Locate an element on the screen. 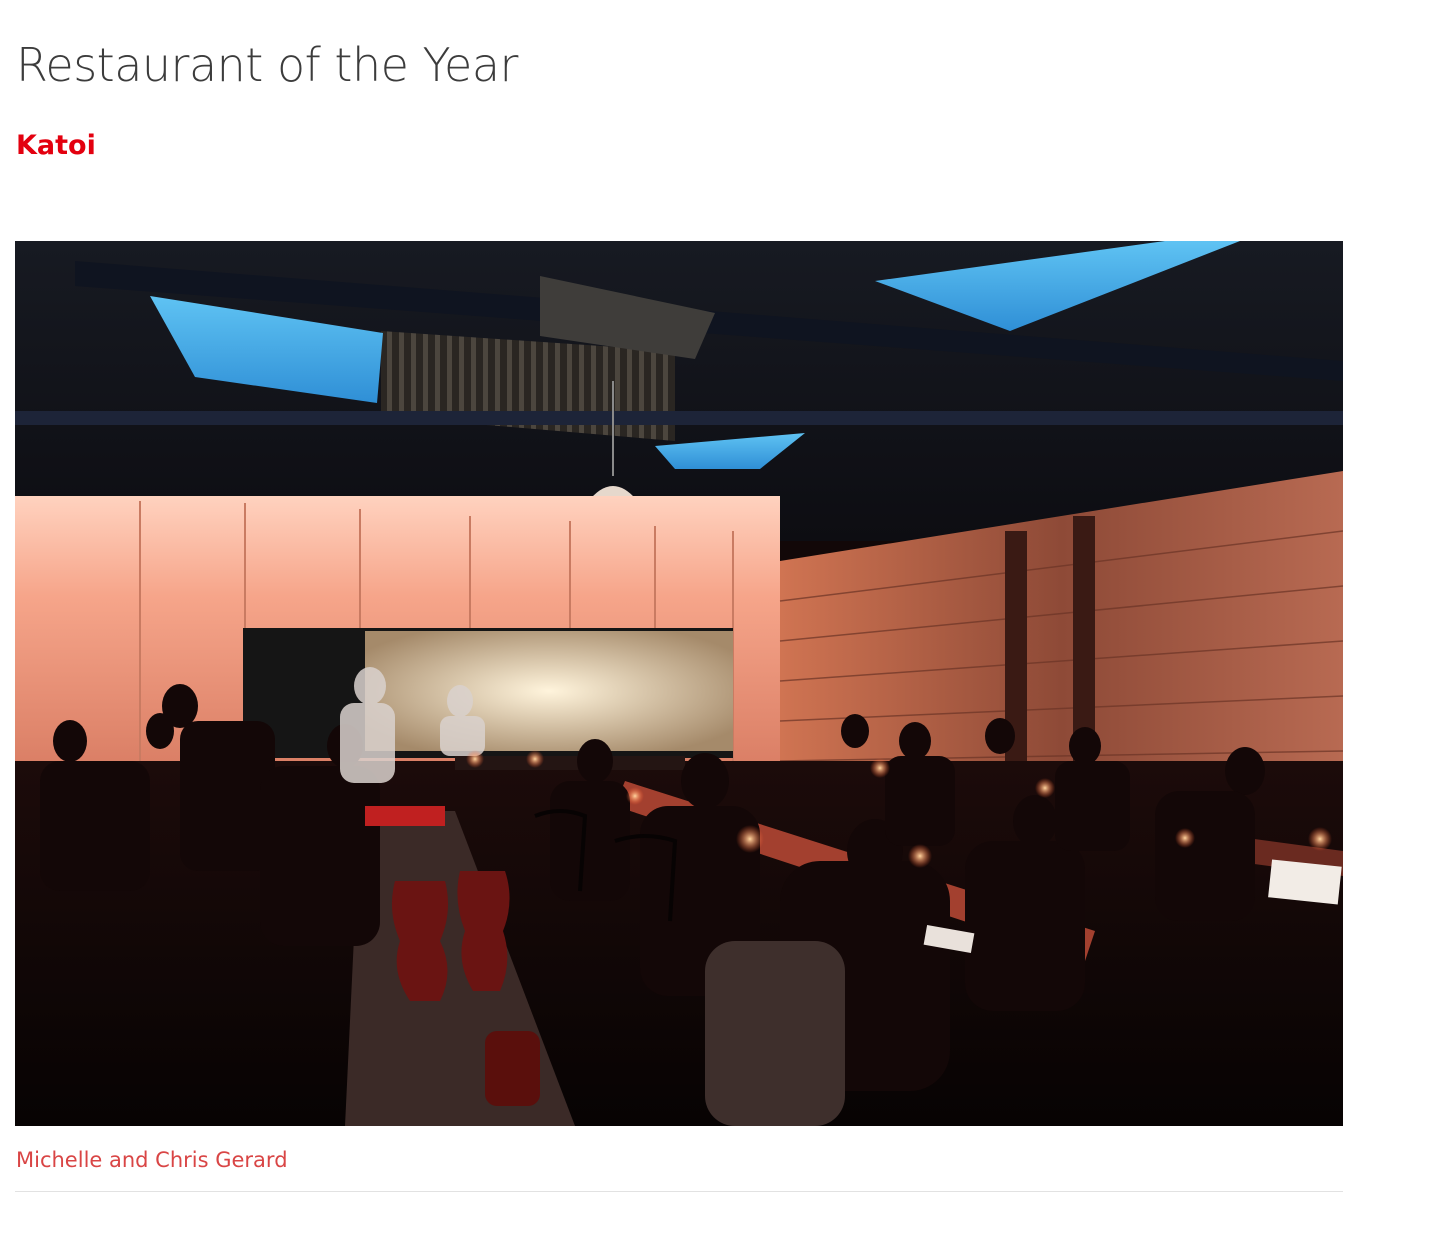  restaurant-name-link: Katoi is located at coordinates (56, 146).